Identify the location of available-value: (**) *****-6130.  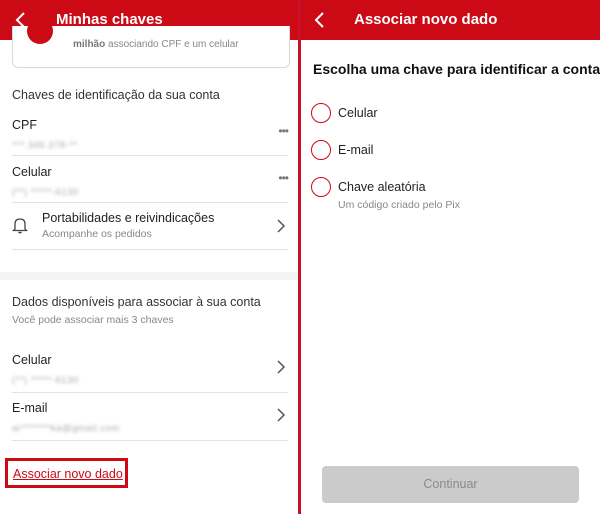
(45, 380).